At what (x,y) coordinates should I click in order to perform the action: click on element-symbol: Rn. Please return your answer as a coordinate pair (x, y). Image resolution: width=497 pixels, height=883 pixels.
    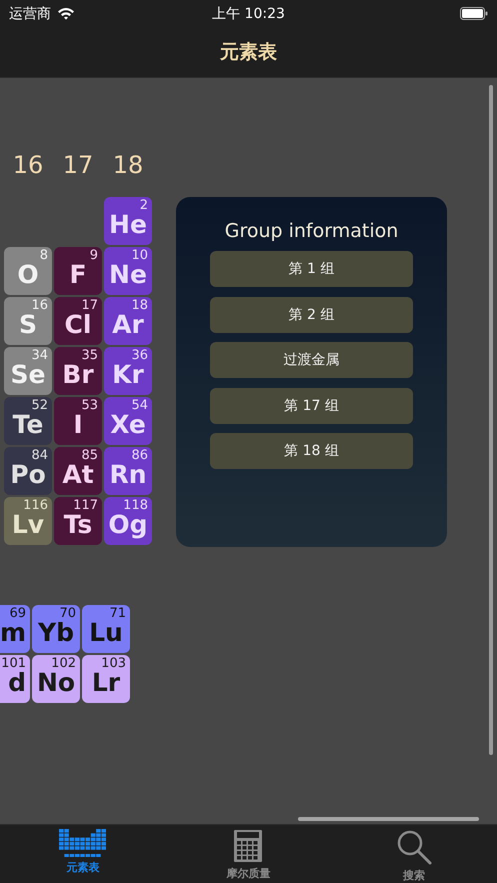
    Looking at the image, I should click on (128, 475).